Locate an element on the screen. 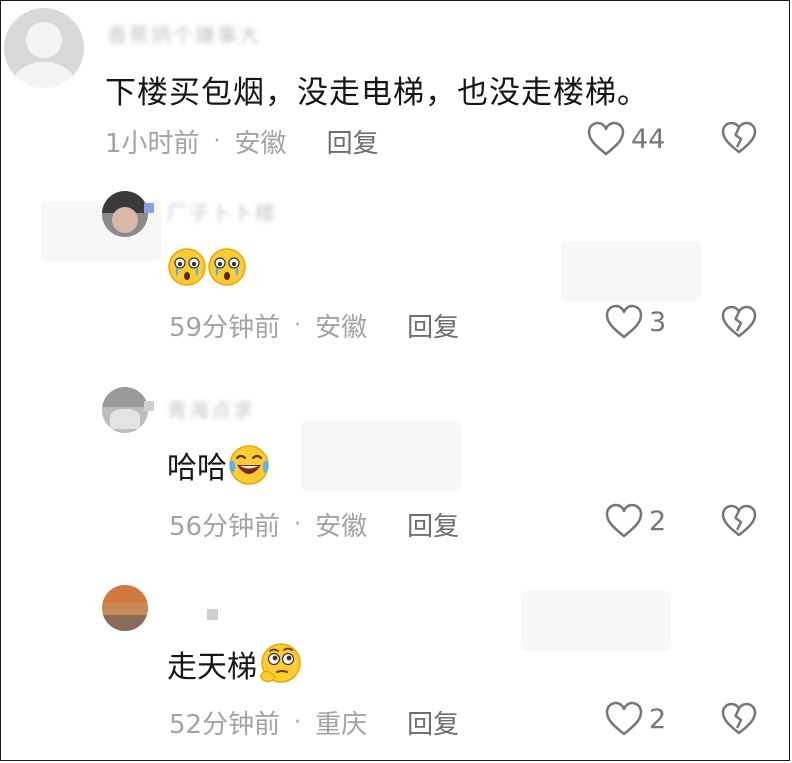  like-count: 44 is located at coordinates (648, 139).